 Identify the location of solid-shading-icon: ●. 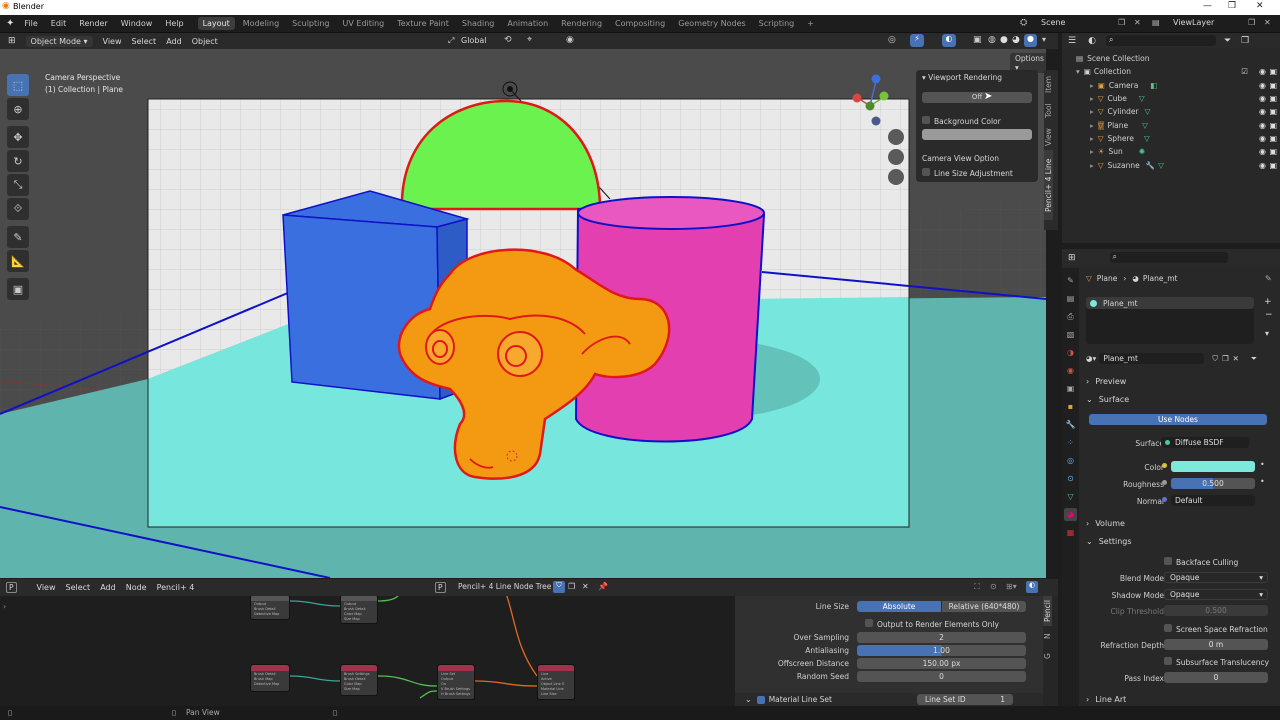
(1004, 40).